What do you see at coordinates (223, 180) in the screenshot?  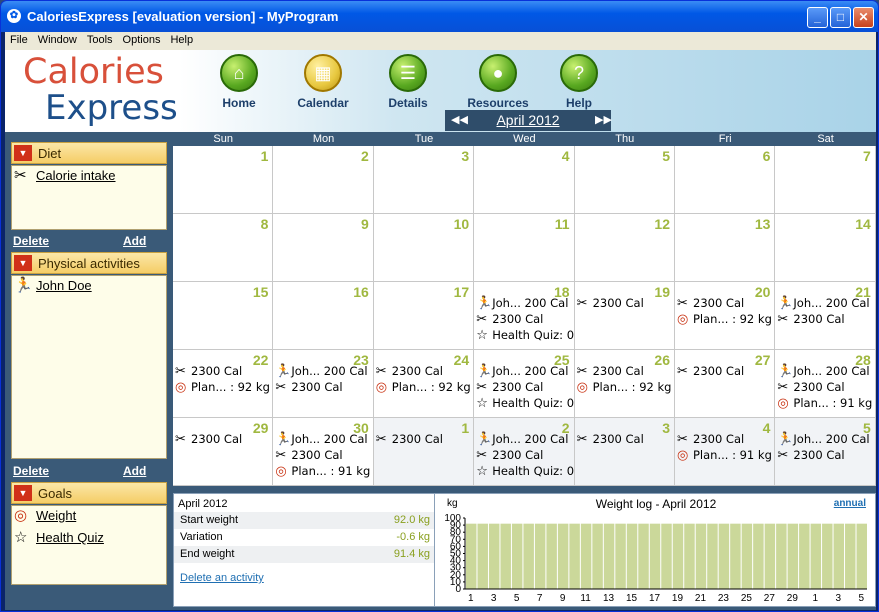 I see `calendar-day: 1` at bounding box center [223, 180].